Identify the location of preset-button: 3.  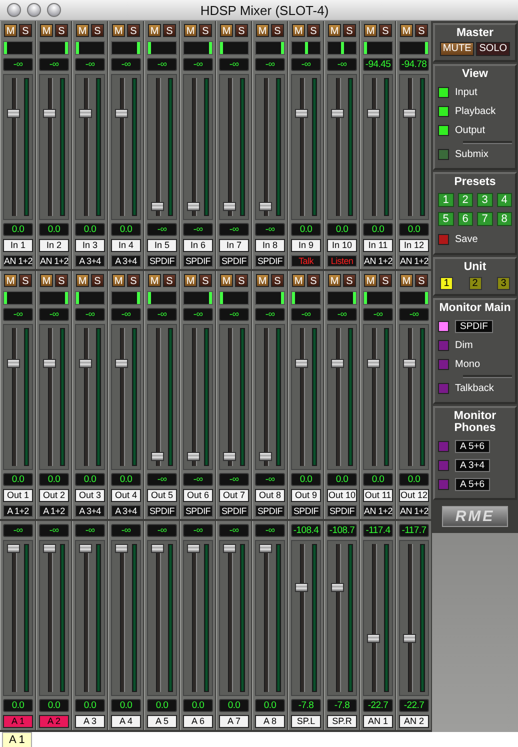
(484, 200).